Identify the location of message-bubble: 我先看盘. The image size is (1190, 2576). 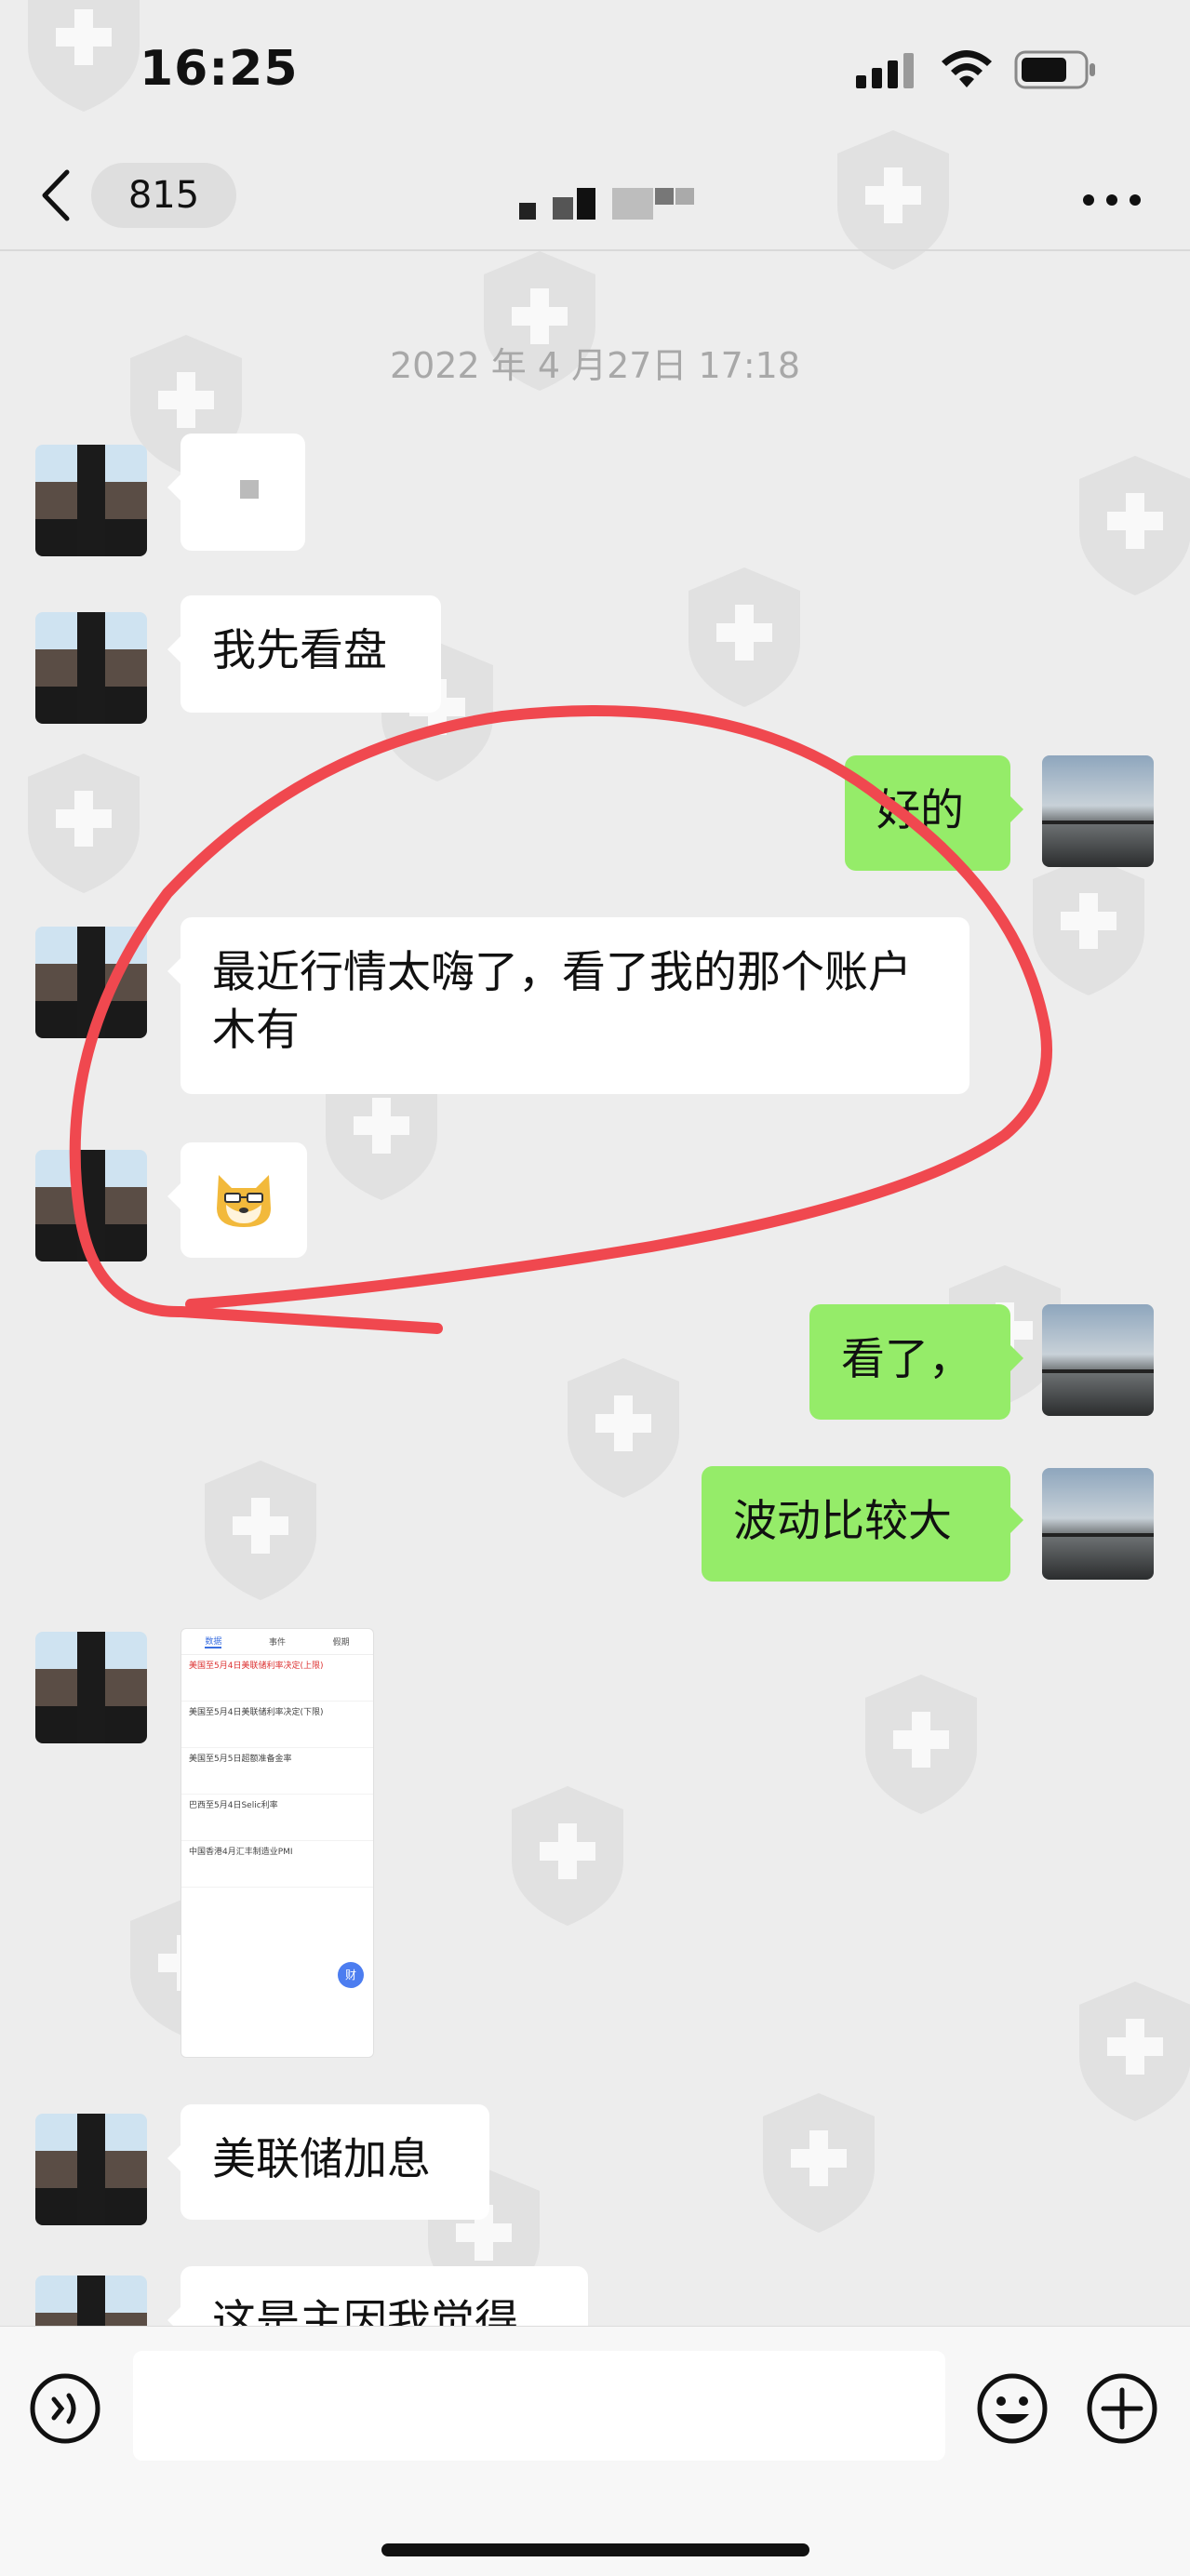
(304, 654).